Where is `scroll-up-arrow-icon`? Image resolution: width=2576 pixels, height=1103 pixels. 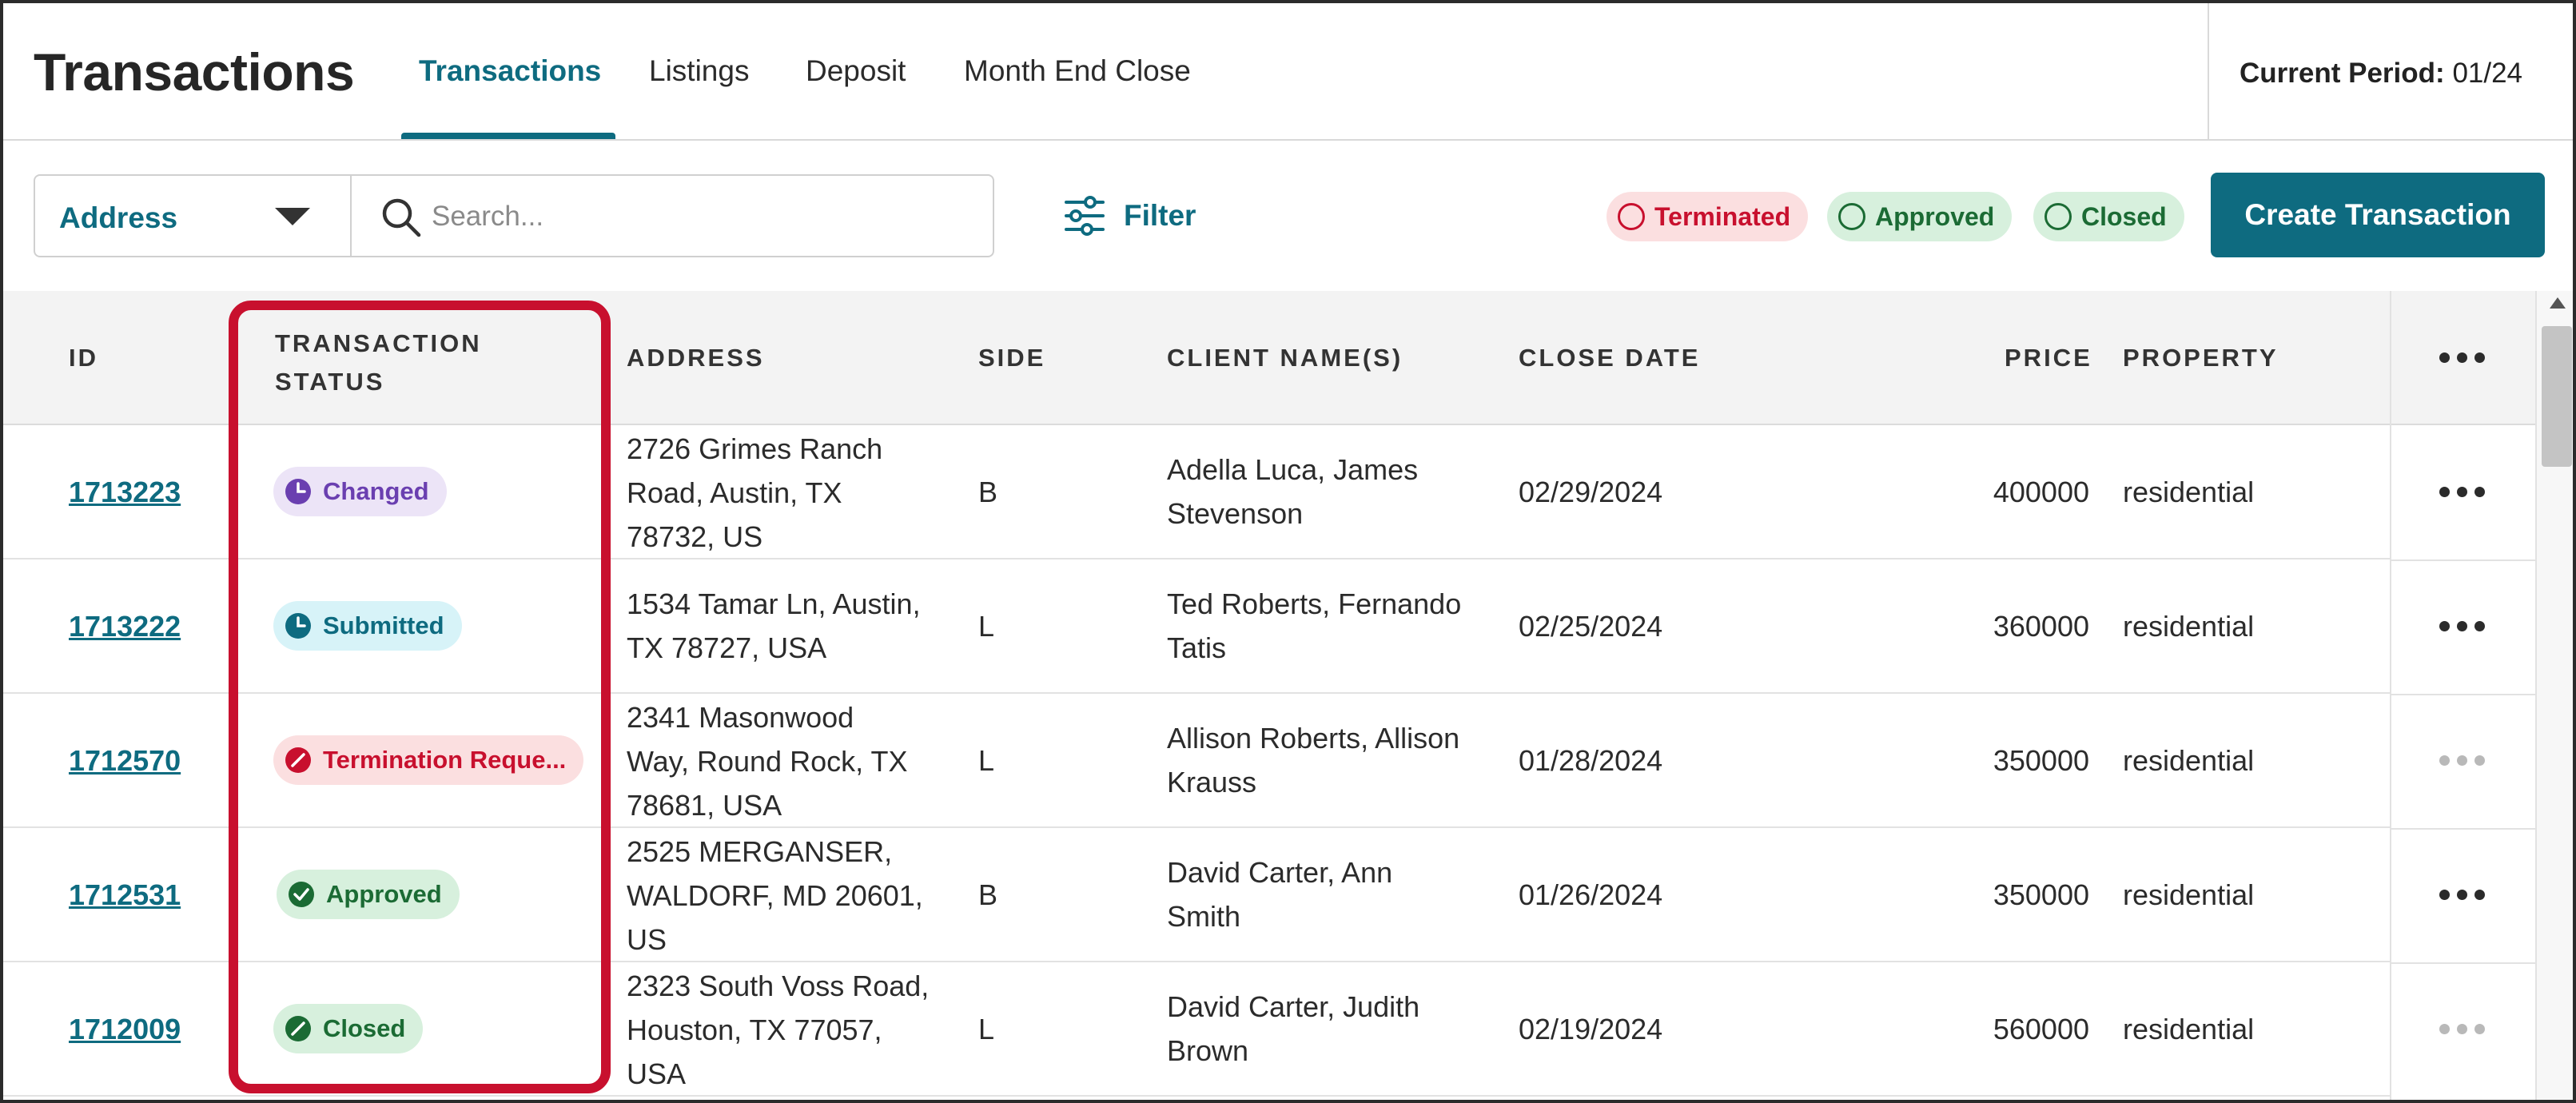 scroll-up-arrow-icon is located at coordinates (2558, 303).